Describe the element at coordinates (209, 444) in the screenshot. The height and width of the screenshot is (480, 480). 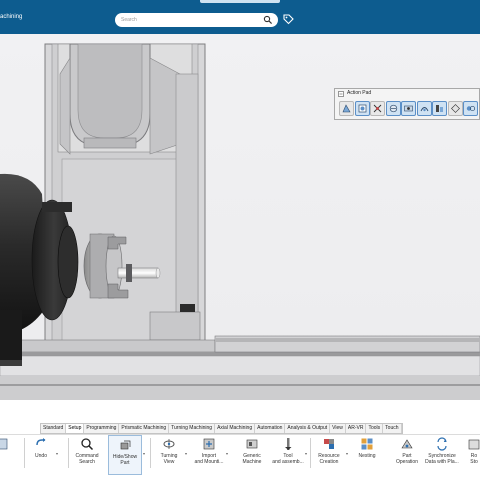
I see `import-icon` at that location.